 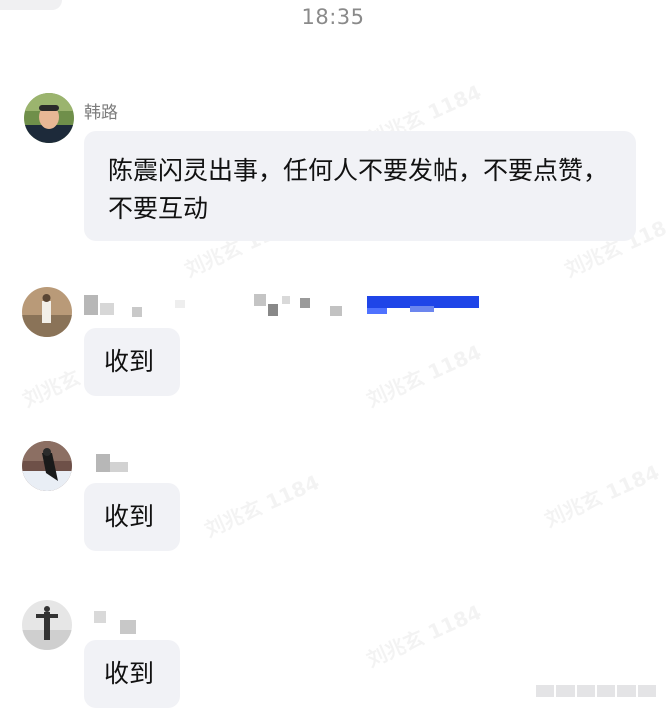 I want to click on message-bubble: 陈震闪灵出事，任何人不要发帖，不要点赞，不要互动, so click(x=360, y=186).